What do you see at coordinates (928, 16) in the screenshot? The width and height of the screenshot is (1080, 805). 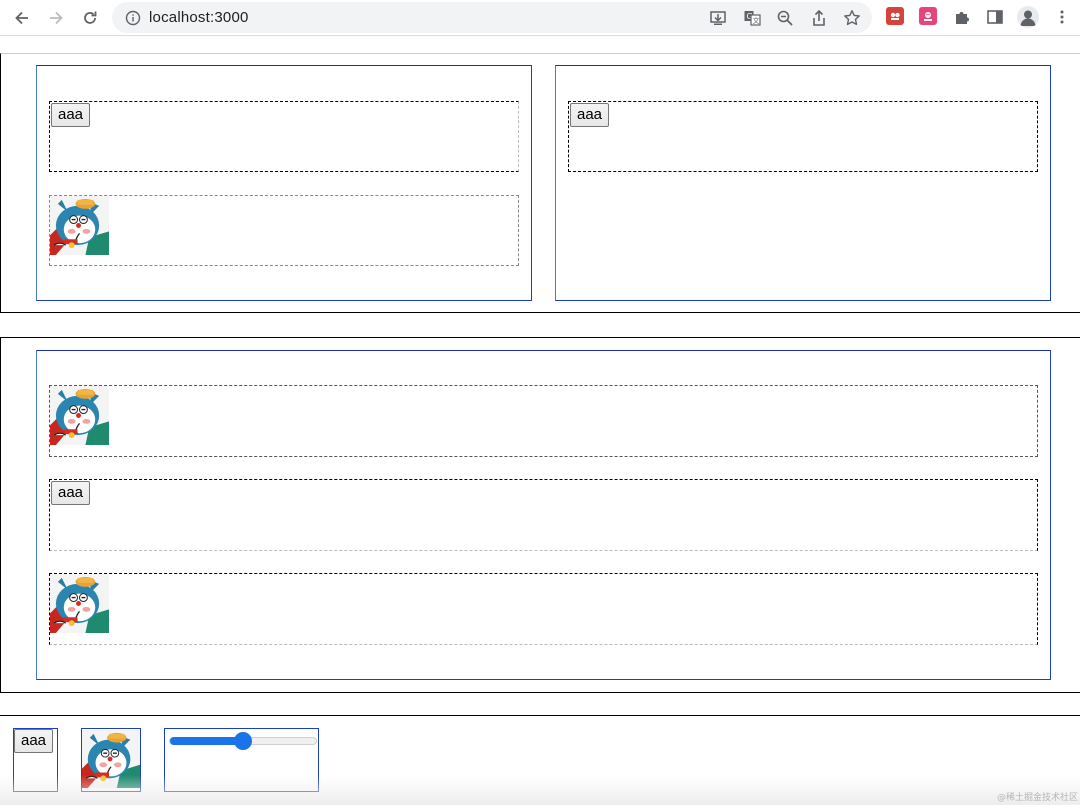 I see `extension-pink-icon` at bounding box center [928, 16].